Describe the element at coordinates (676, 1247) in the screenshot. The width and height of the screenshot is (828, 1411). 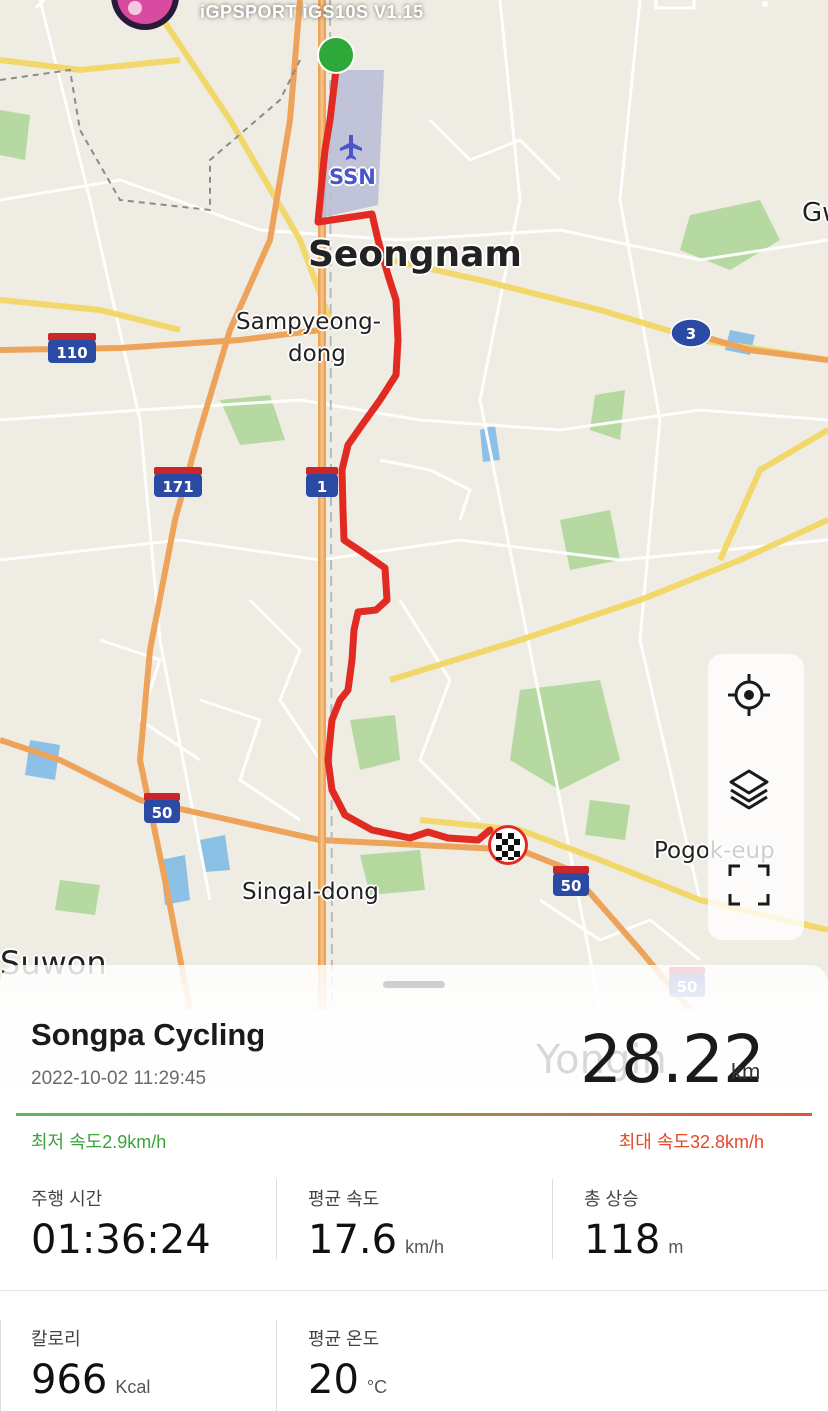
I see `elevation-unit: m` at that location.